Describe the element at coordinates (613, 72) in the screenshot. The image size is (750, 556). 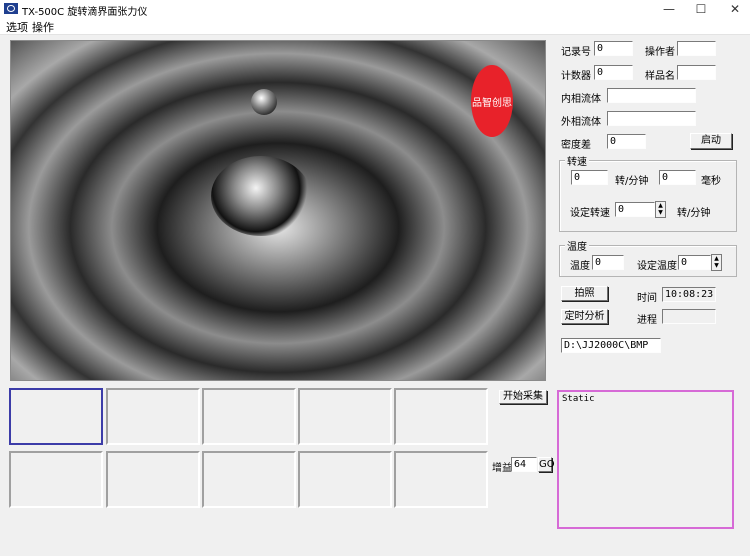
I see `counter-input: 0` at that location.